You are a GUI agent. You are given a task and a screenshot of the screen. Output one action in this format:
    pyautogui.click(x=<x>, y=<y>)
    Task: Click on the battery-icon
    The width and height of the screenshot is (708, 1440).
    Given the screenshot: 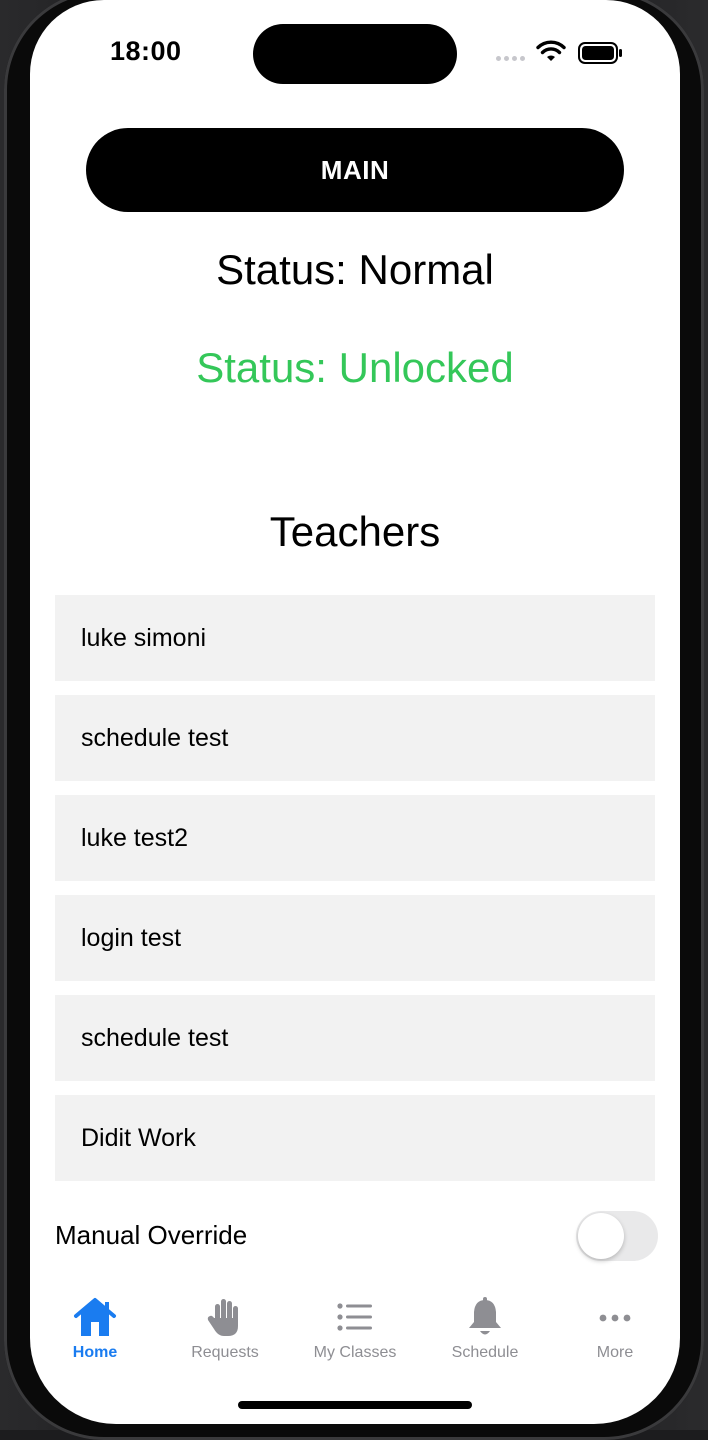 What is the action you would take?
    pyautogui.click(x=600, y=53)
    